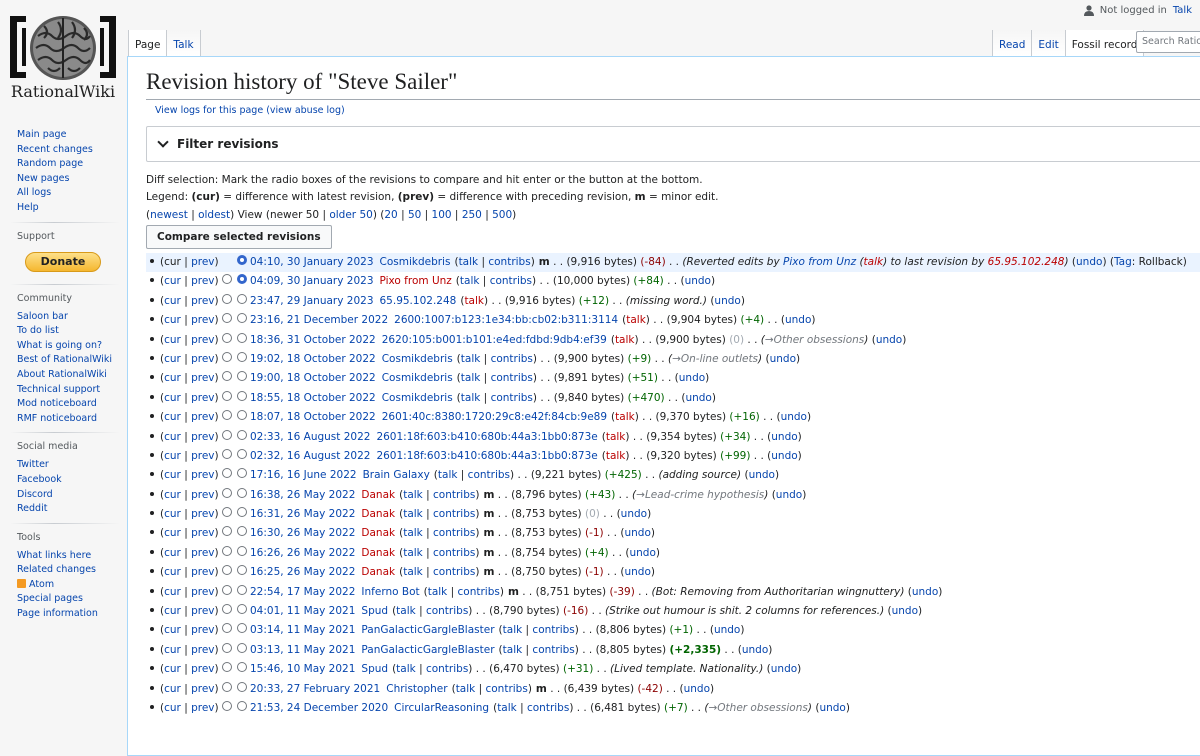  I want to click on revision-timestamp-link: 03:13, 11 May 2021, so click(302, 650).